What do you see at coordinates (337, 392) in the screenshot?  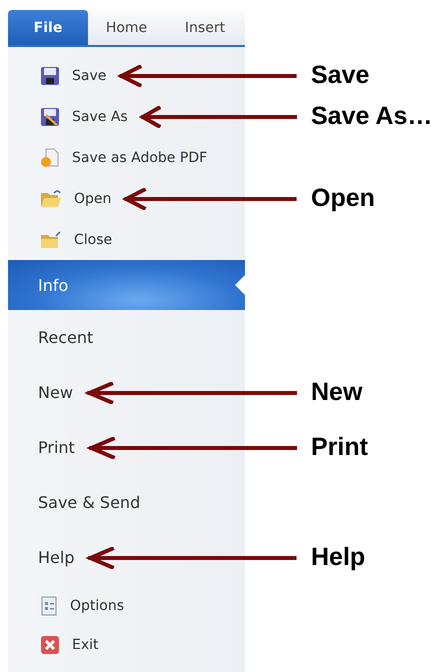 I see `callout-label: New` at bounding box center [337, 392].